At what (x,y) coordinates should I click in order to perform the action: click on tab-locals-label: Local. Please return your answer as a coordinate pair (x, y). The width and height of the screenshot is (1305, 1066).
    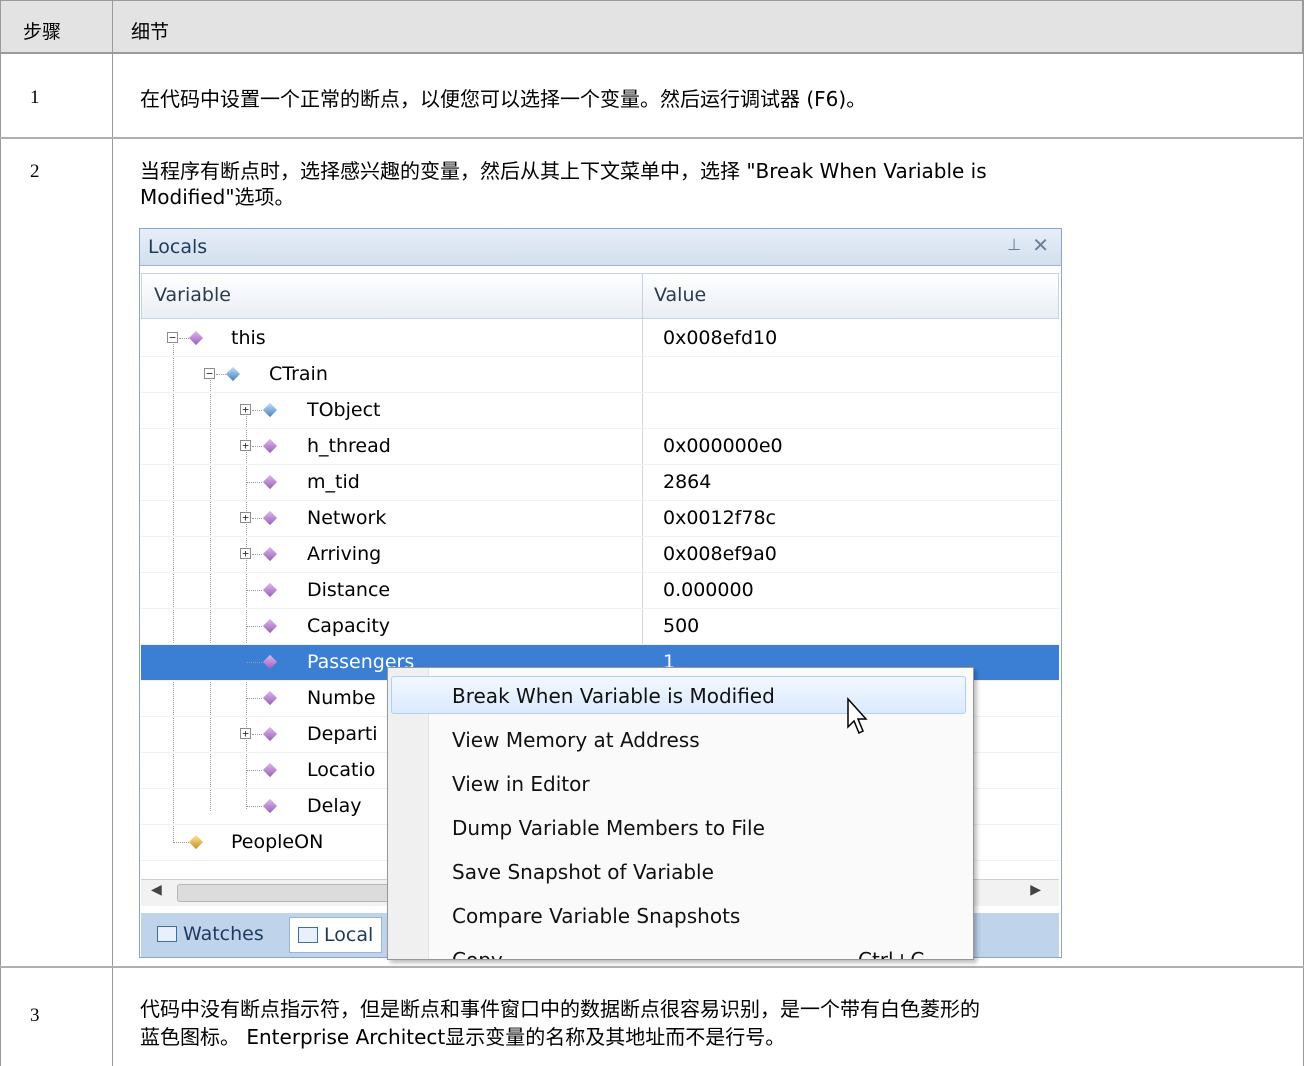
    Looking at the image, I should click on (349, 935).